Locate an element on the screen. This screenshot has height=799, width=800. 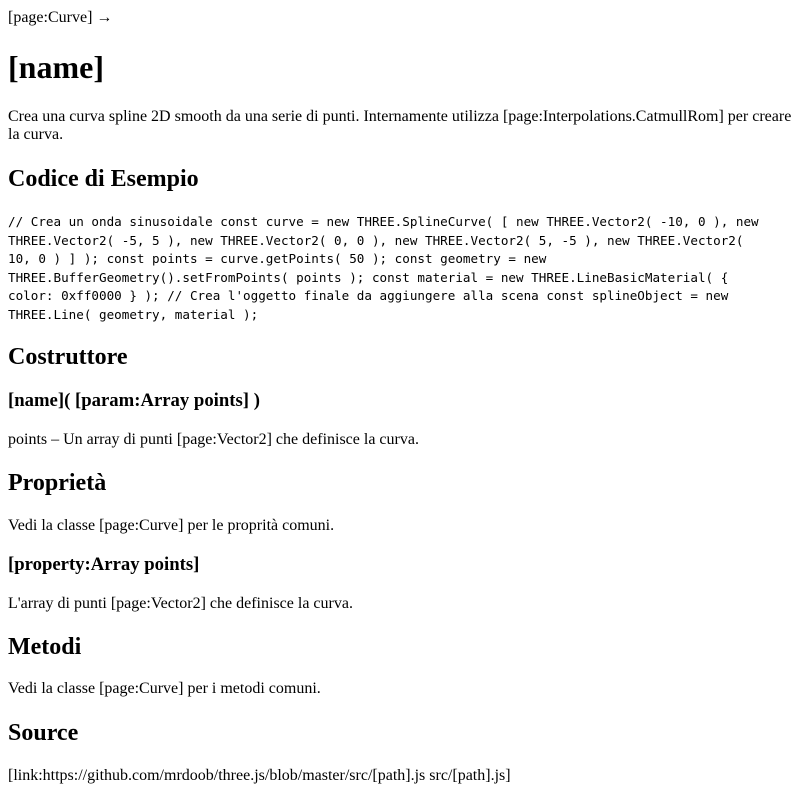
example-heading: Codice di Esempio is located at coordinates (103, 179).